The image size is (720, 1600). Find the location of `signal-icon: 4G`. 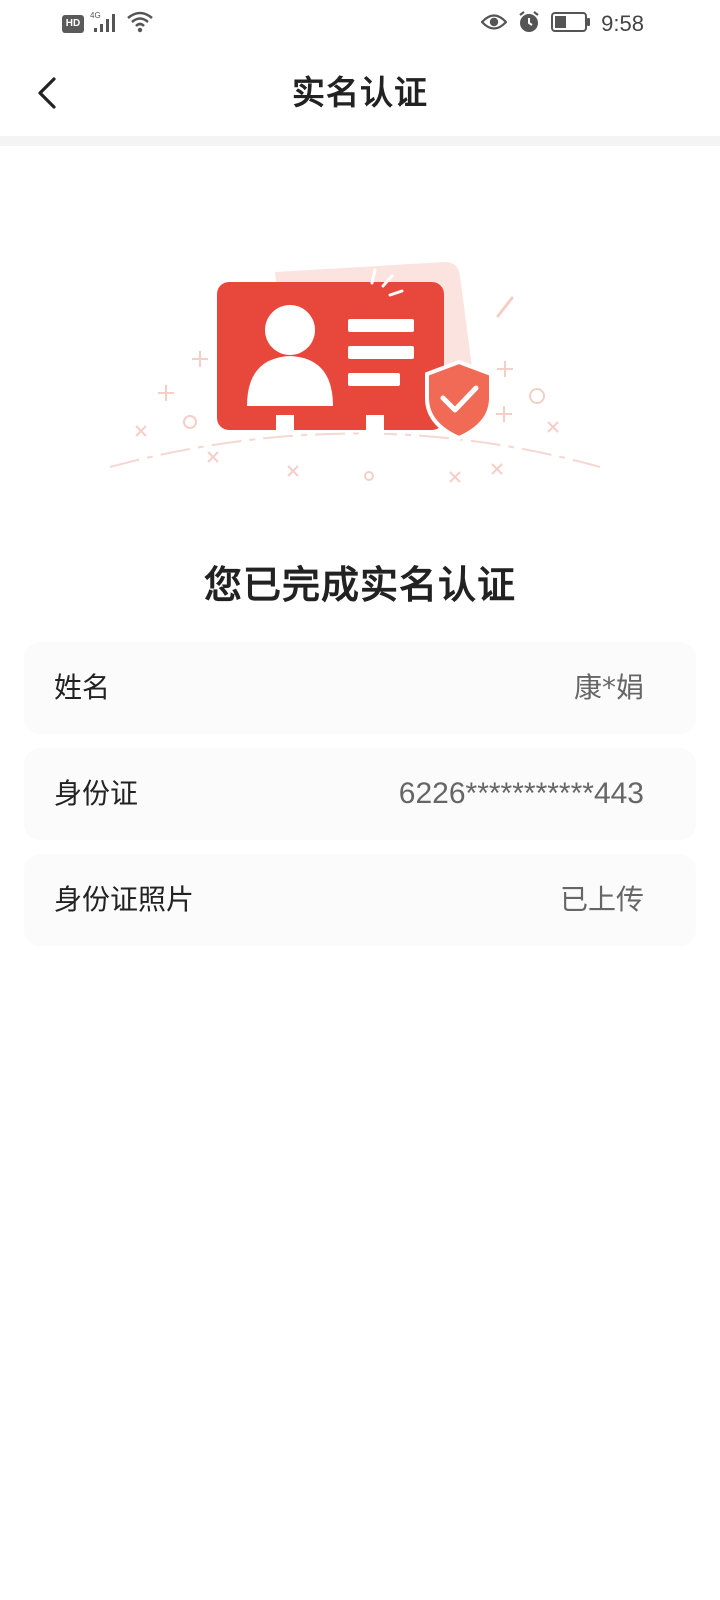

signal-icon: 4G is located at coordinates (105, 24).